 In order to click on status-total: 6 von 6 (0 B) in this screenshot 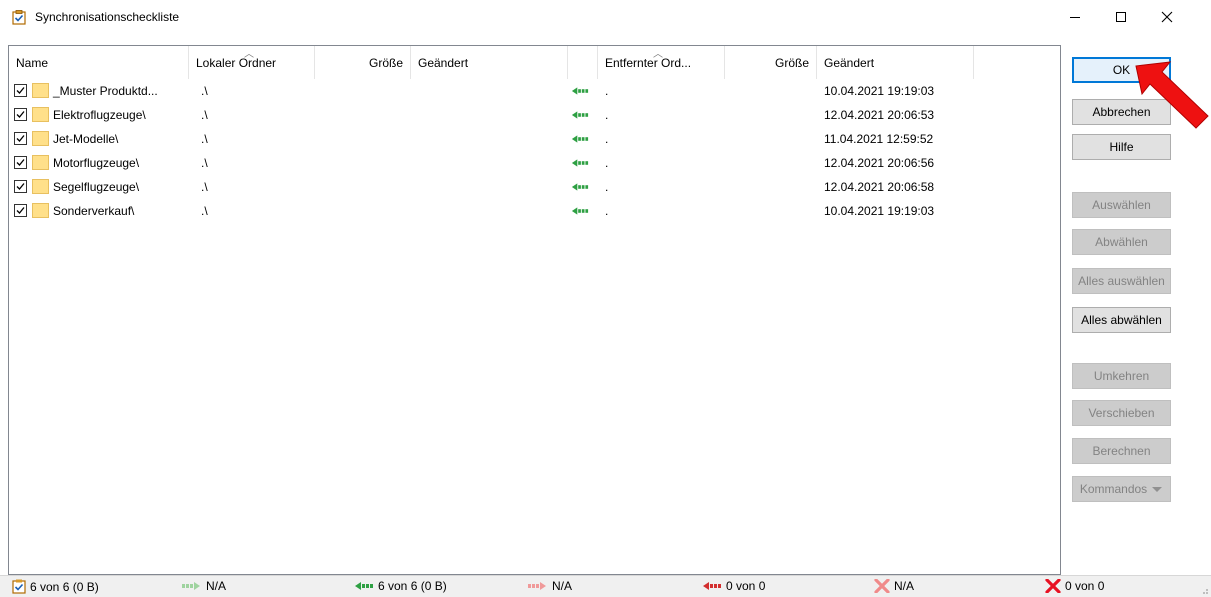, I will do `click(55, 586)`.